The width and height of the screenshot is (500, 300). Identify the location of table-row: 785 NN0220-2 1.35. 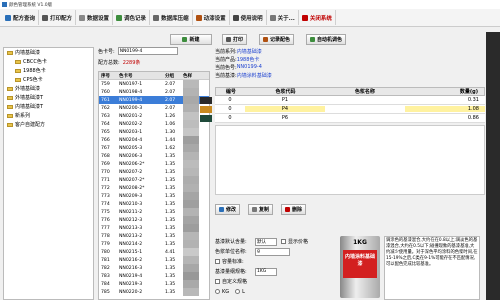
(154, 292).